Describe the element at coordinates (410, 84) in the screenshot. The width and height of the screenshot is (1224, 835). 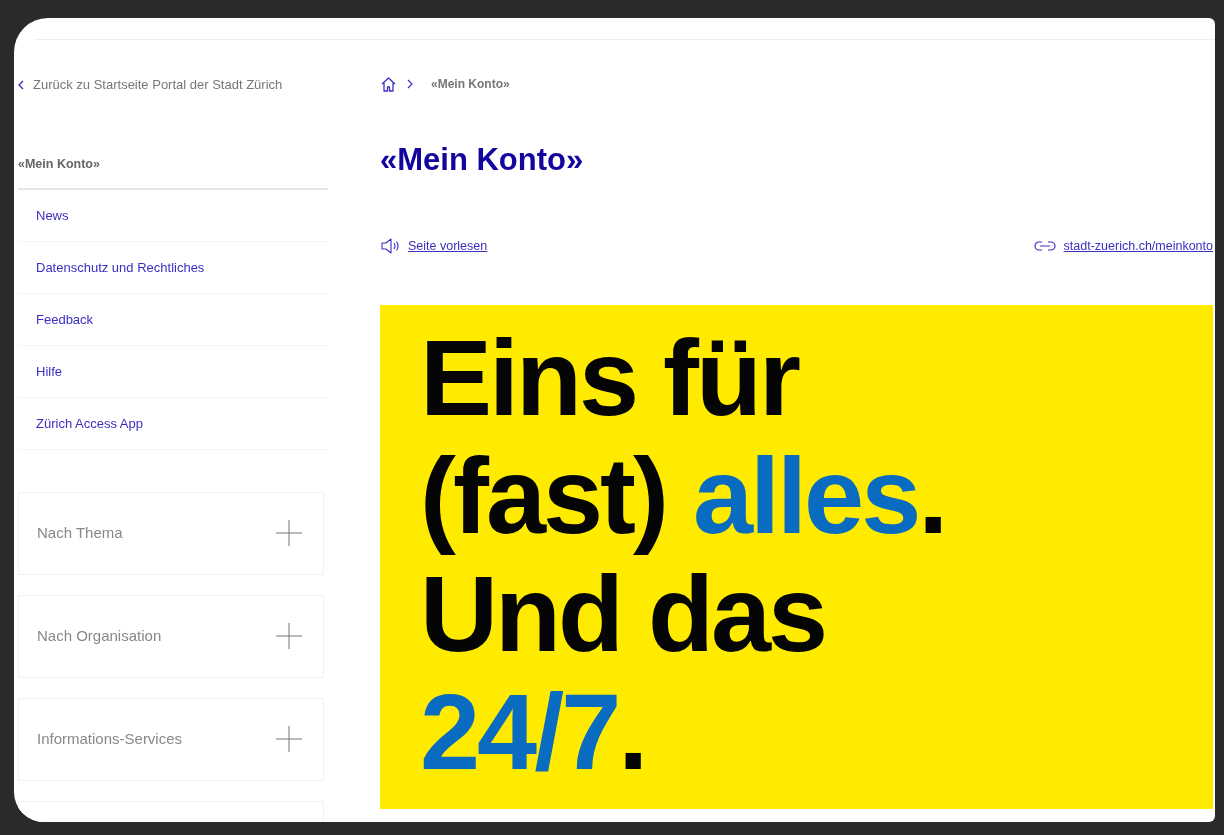
I see `chevron-right-icon` at that location.